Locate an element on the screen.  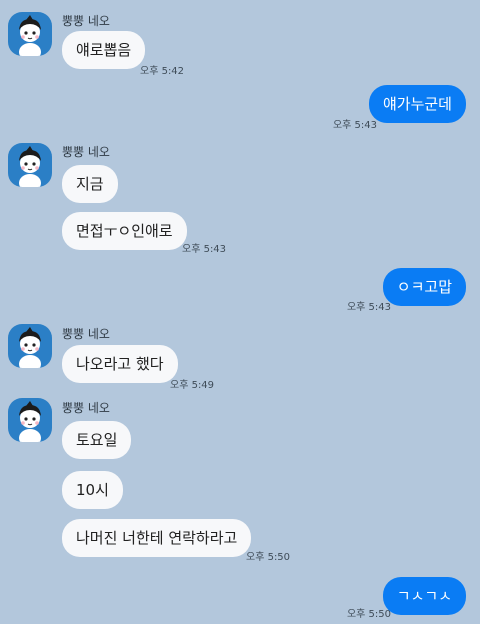
message-time: 오후 5:42 is located at coordinates (162, 71).